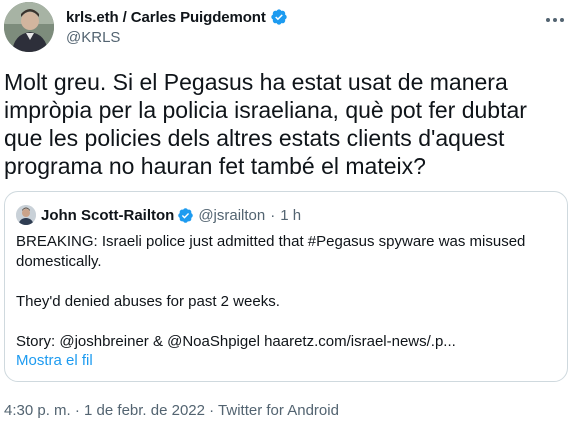  What do you see at coordinates (278, 410) in the screenshot?
I see `tweet-source: Twitter for Android` at bounding box center [278, 410].